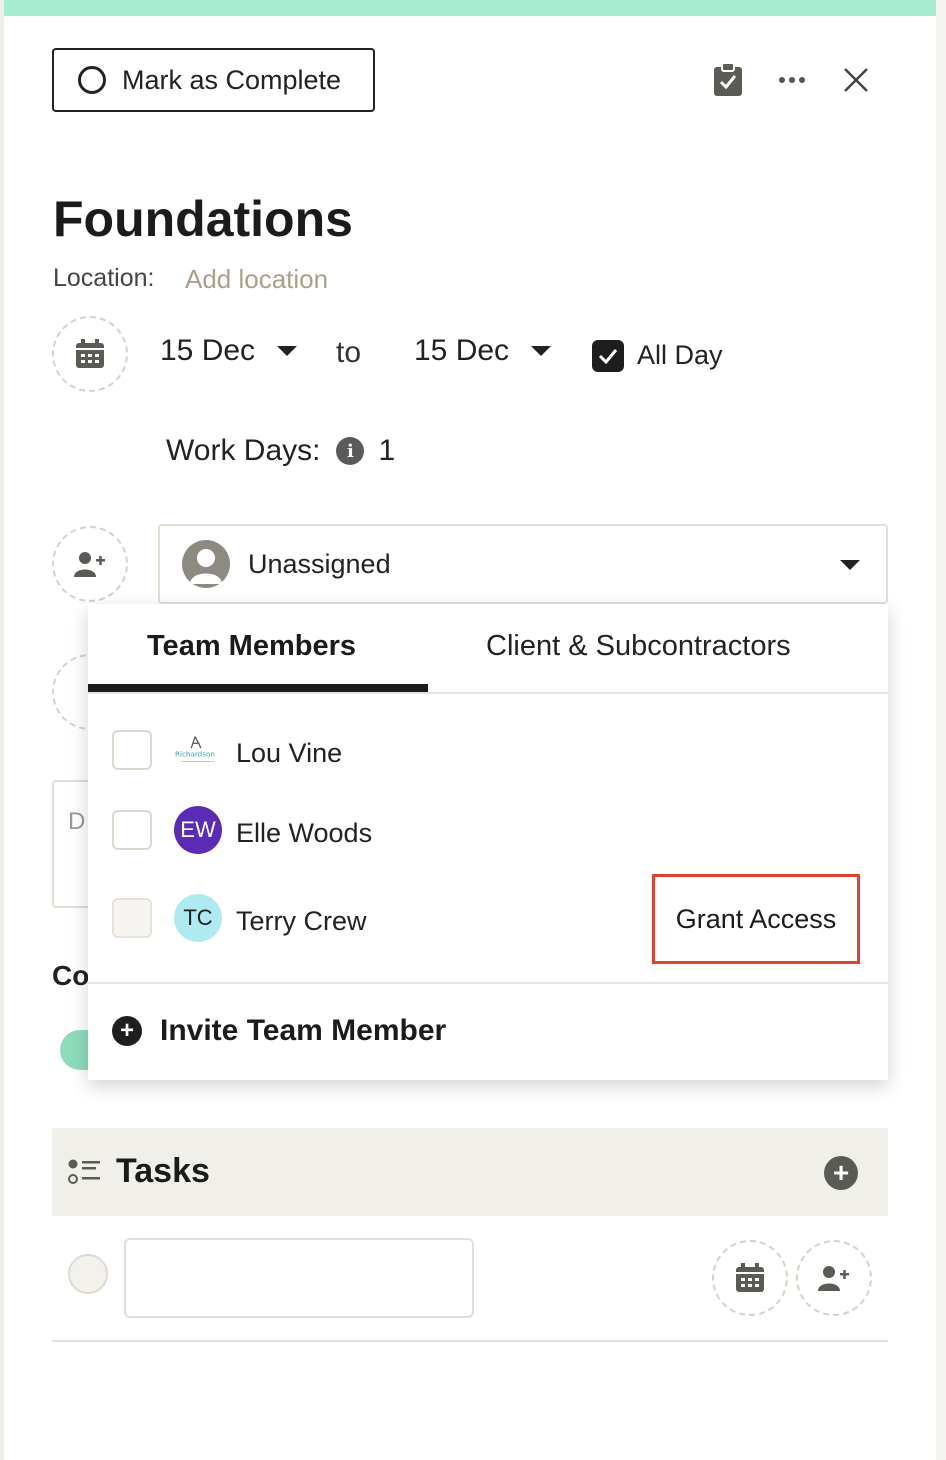  I want to click on invite-team-member-label: Invite Team Member, so click(303, 1030).